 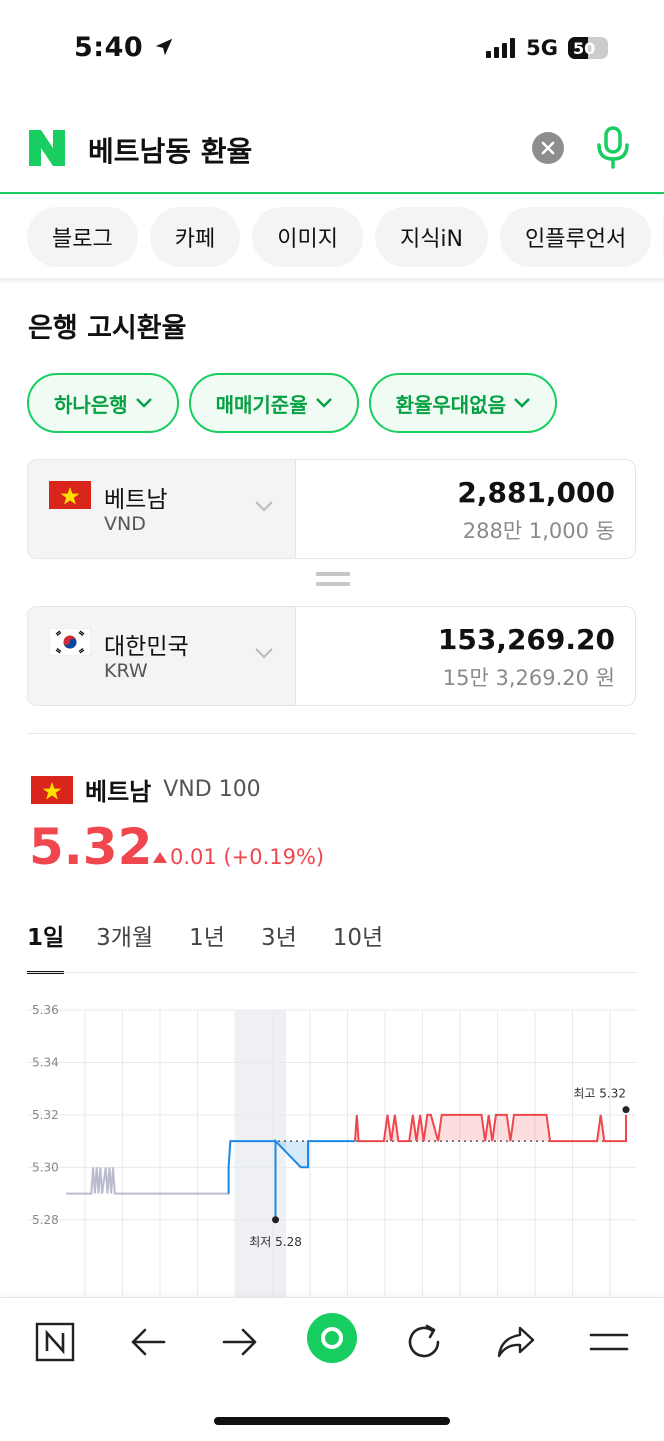 What do you see at coordinates (146, 647) in the screenshot?
I see `to-currency-name: 대한민국` at bounding box center [146, 647].